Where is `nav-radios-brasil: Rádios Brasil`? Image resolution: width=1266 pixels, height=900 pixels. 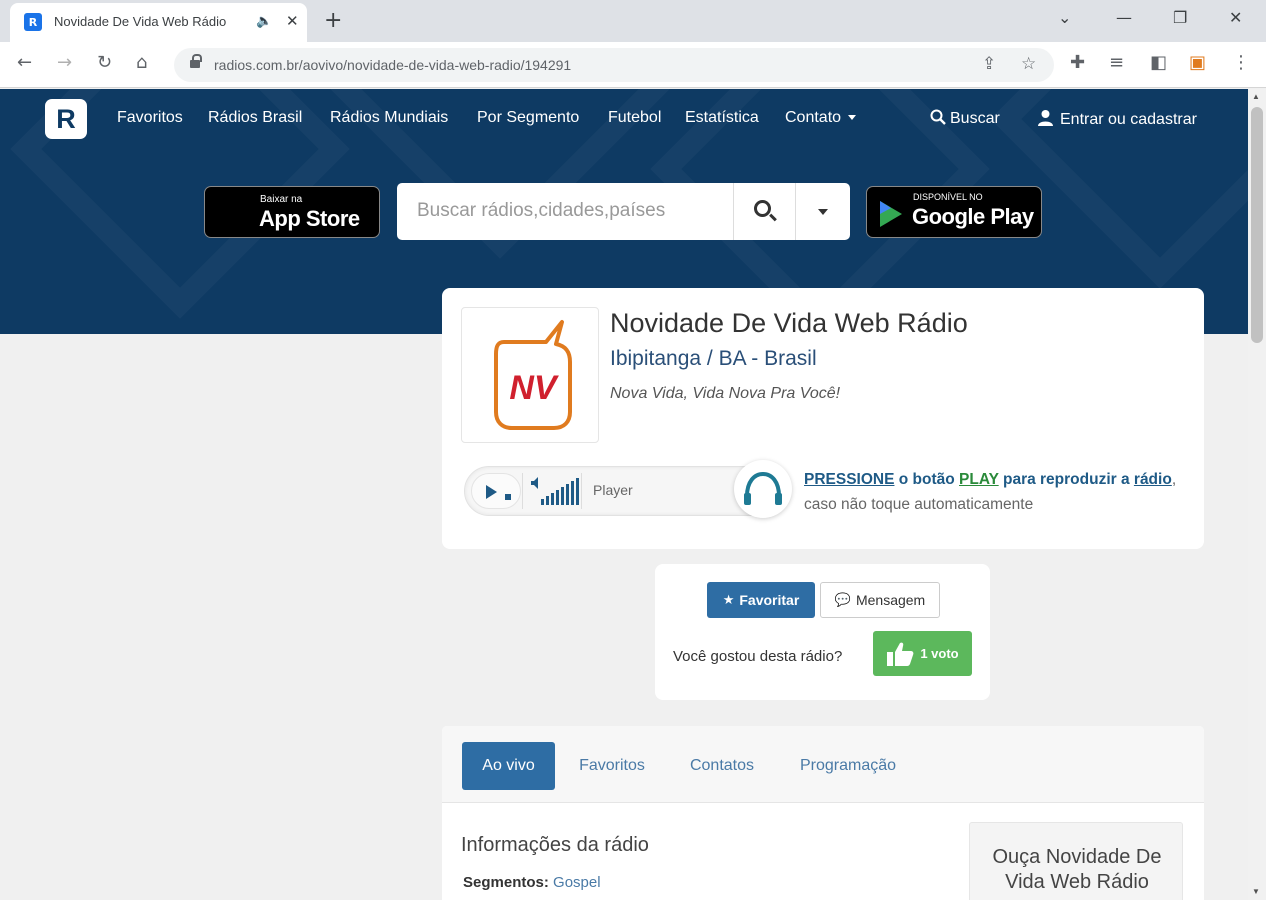
nav-radios-brasil: Rádios Brasil is located at coordinates (255, 118).